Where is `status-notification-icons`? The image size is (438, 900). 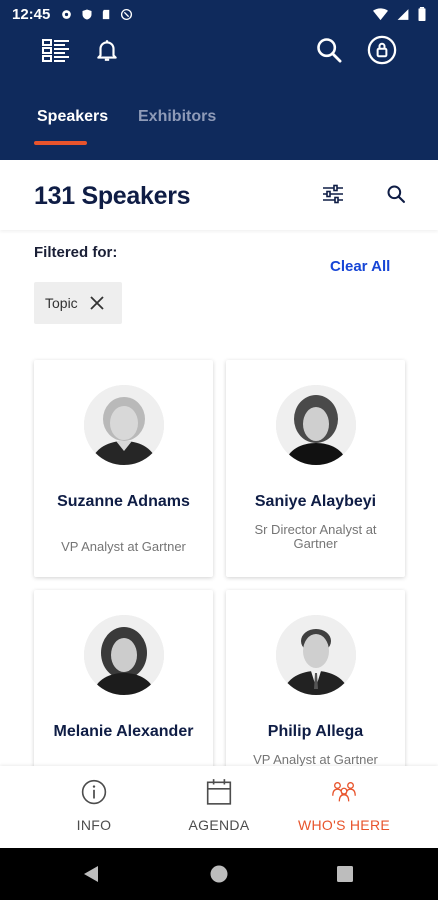
status-notification-icons is located at coordinates (96, 14).